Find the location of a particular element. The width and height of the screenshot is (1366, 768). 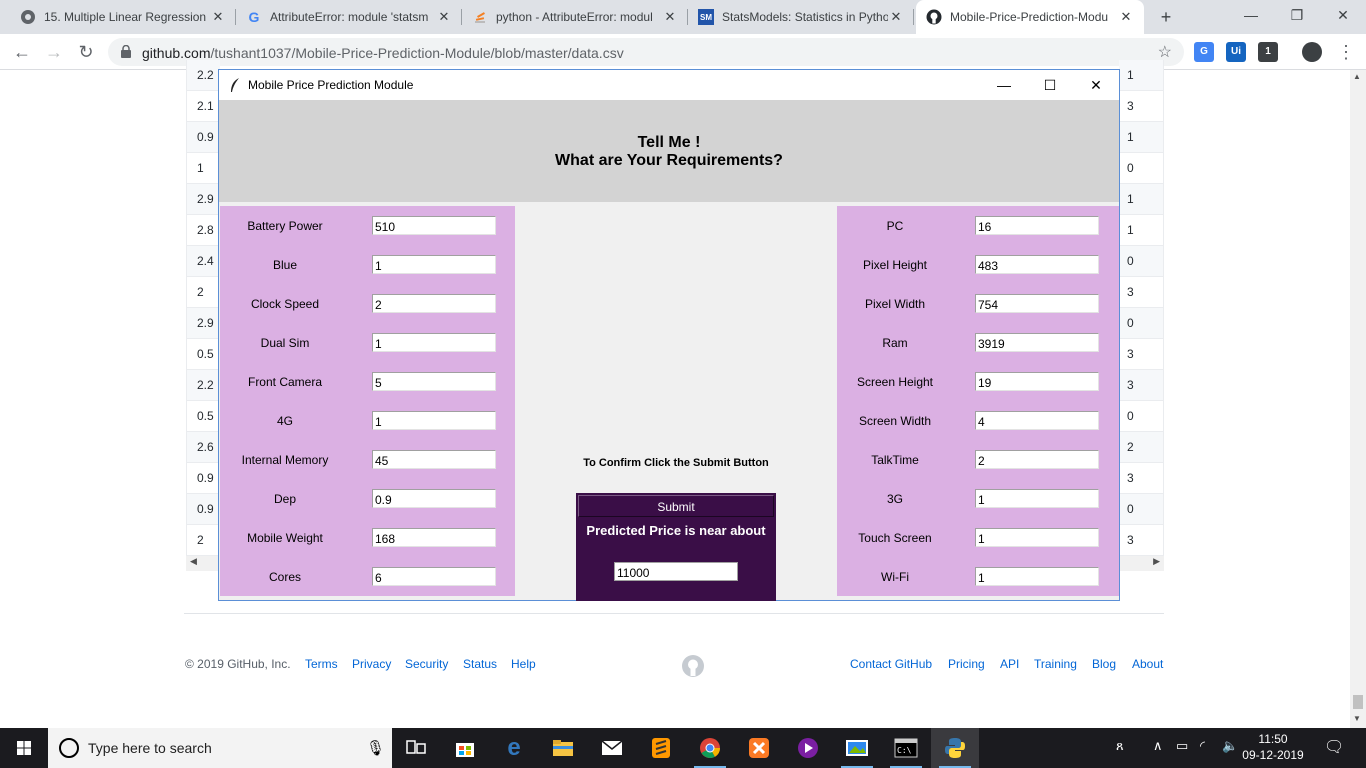

forward-button: → is located at coordinates (54, 52).